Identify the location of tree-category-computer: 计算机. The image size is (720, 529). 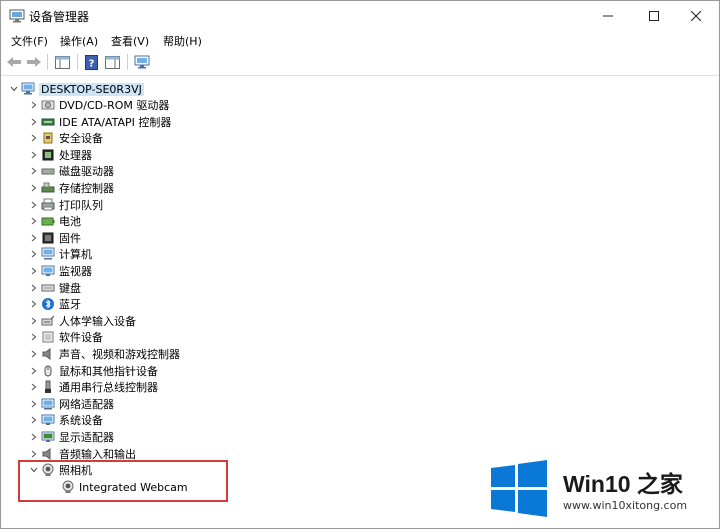
(60, 254).